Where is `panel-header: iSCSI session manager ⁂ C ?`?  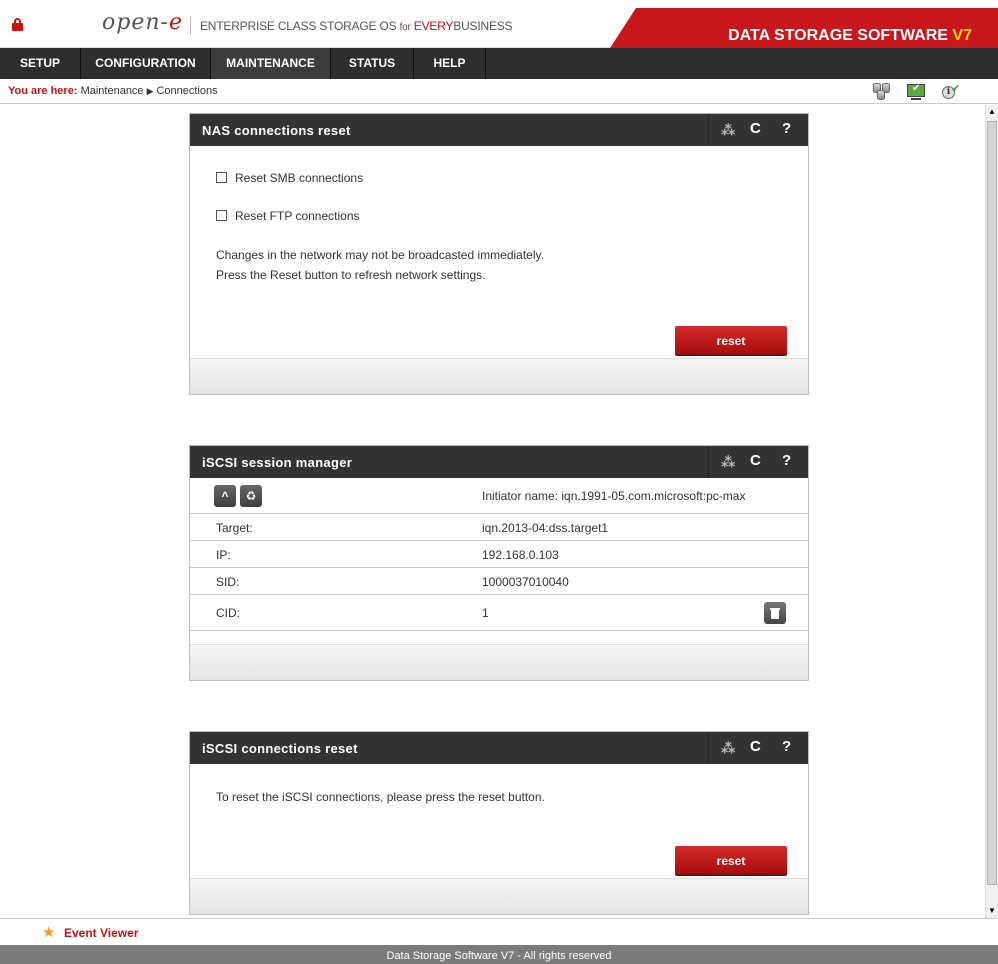 panel-header: iSCSI session manager ⁂ C ? is located at coordinates (499, 462).